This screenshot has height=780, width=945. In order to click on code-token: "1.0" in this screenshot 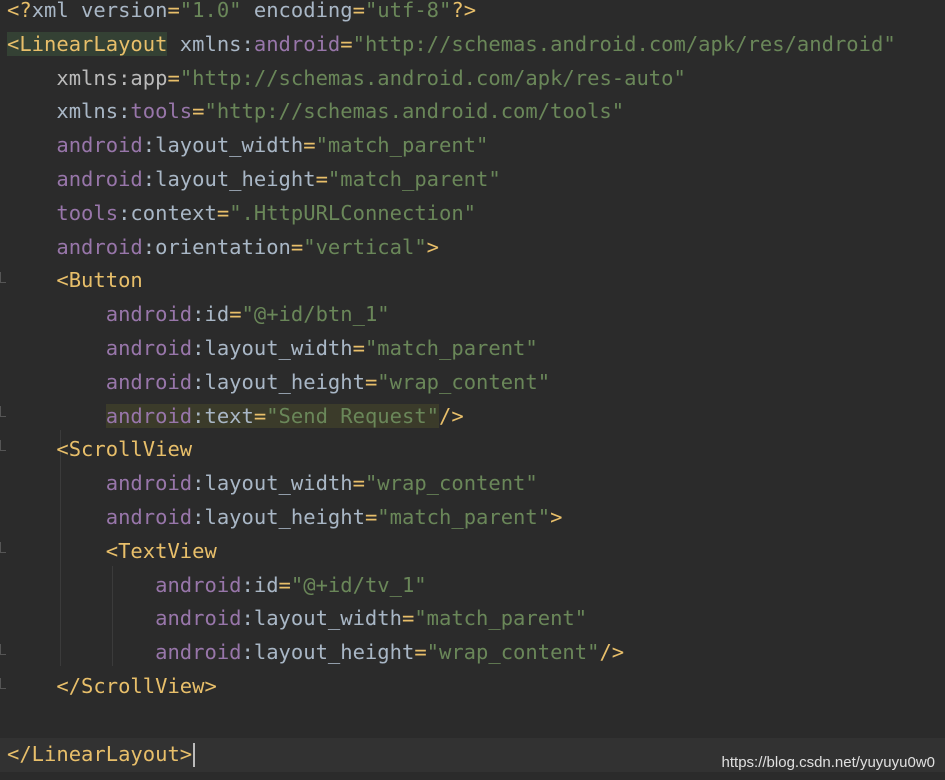, I will do `click(210, 11)`.